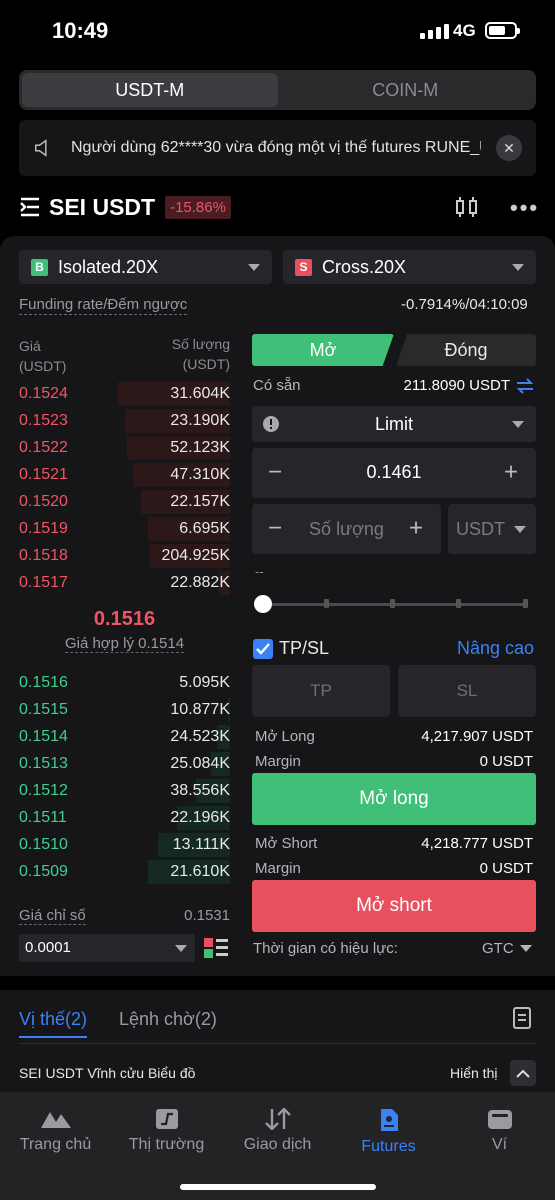 Image resolution: width=555 pixels, height=1200 pixels. I want to click on menu-icon, so click(30, 207).